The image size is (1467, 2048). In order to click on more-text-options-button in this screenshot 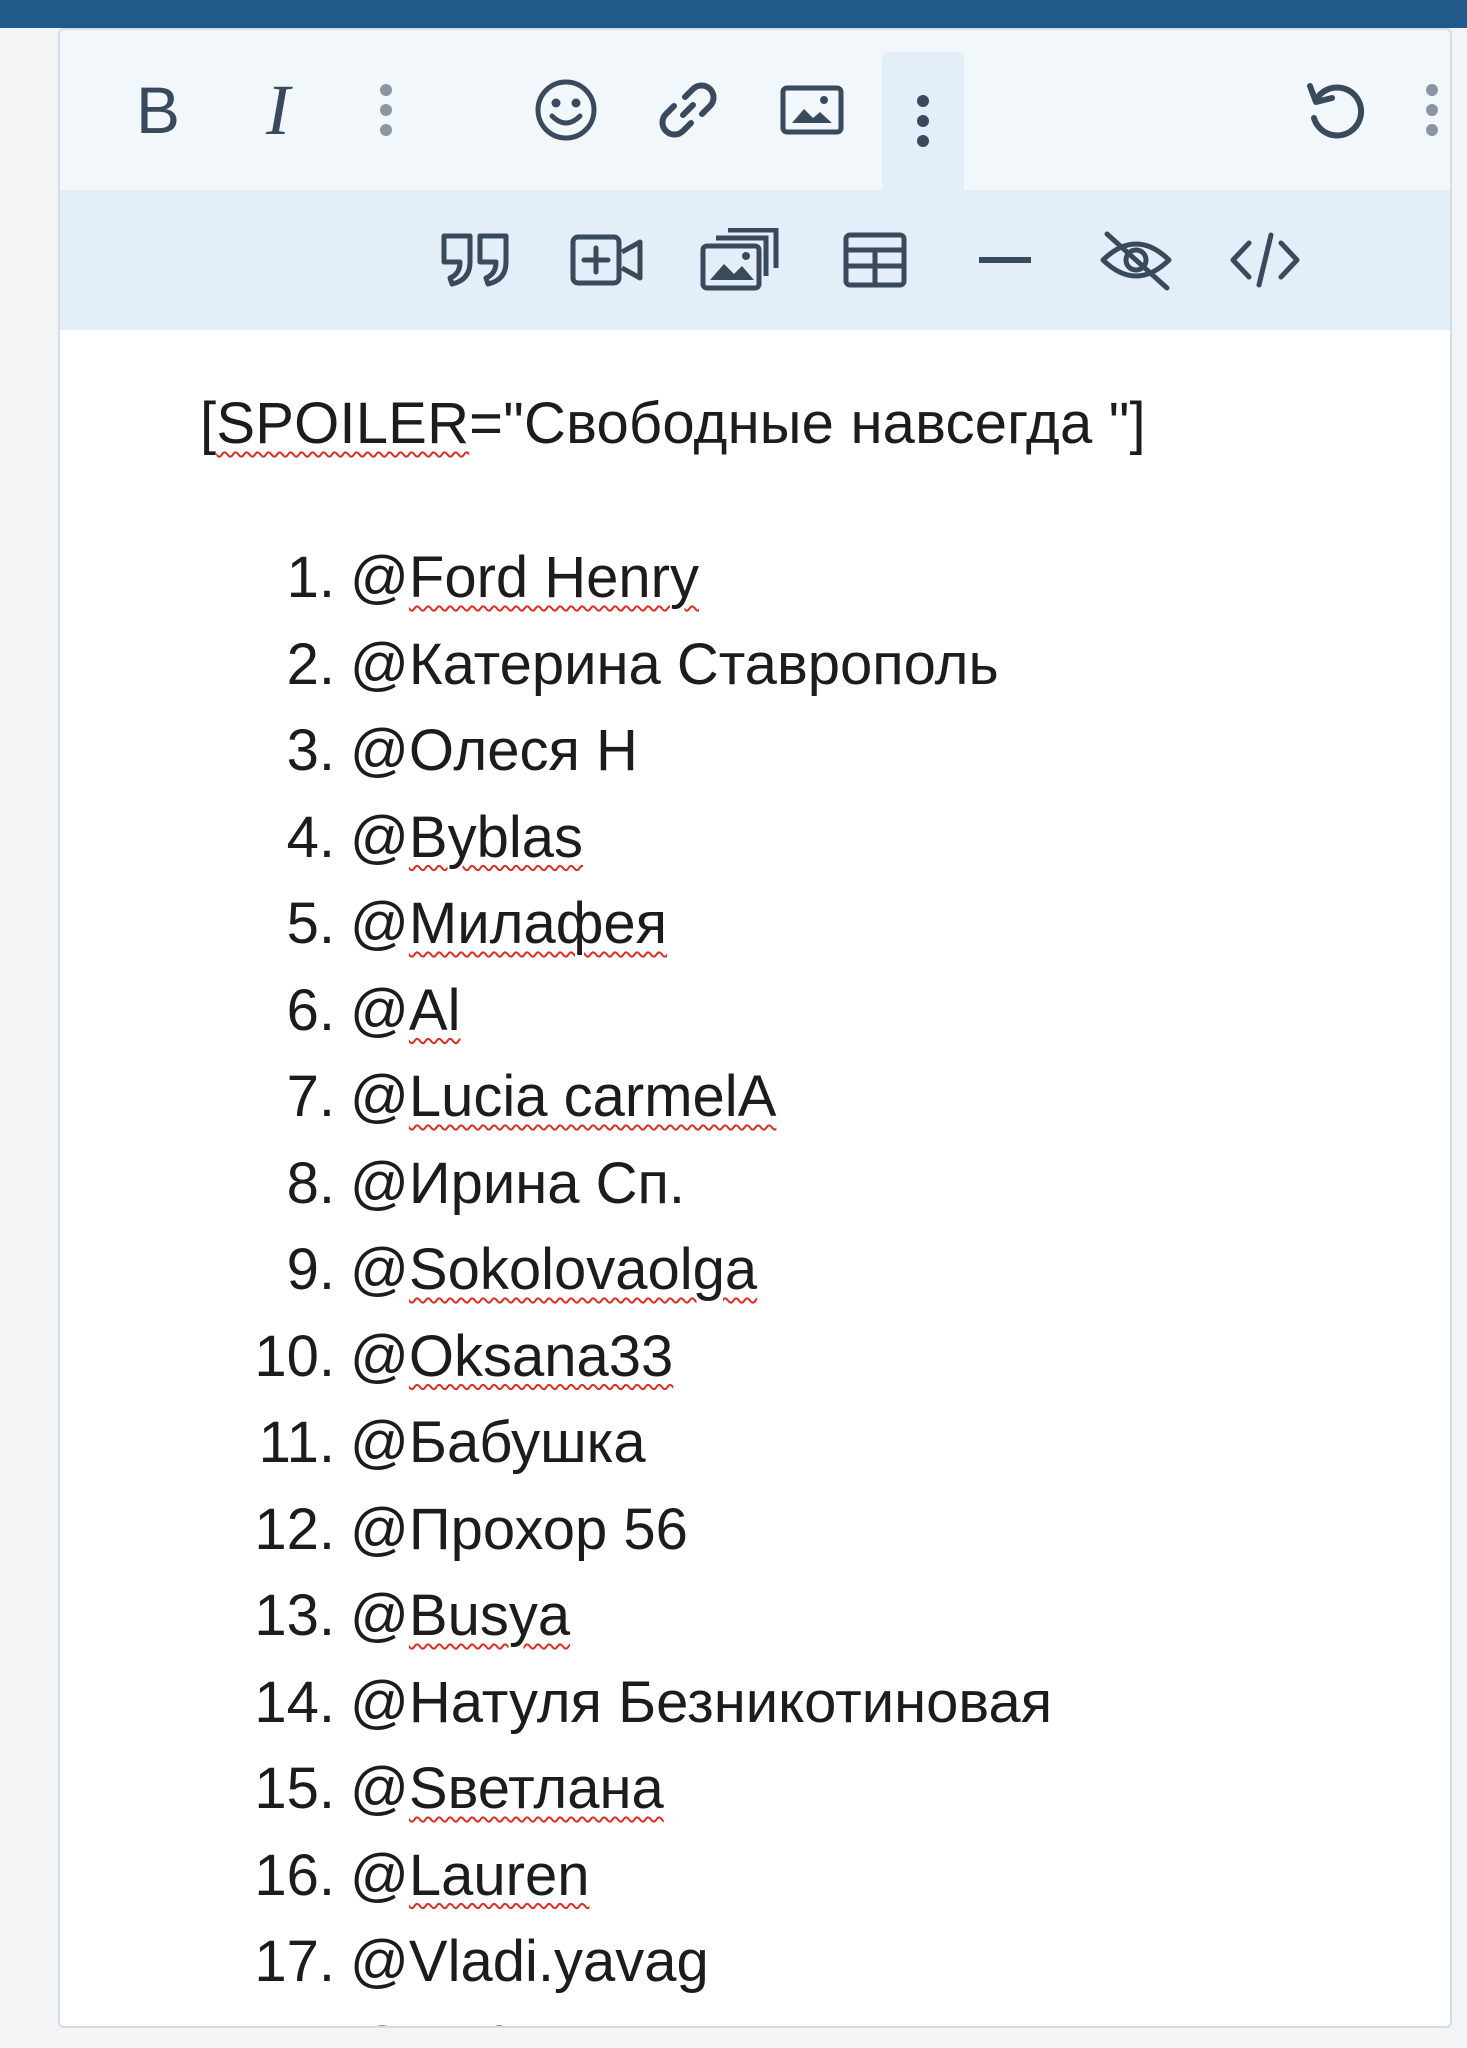, I will do `click(386, 110)`.